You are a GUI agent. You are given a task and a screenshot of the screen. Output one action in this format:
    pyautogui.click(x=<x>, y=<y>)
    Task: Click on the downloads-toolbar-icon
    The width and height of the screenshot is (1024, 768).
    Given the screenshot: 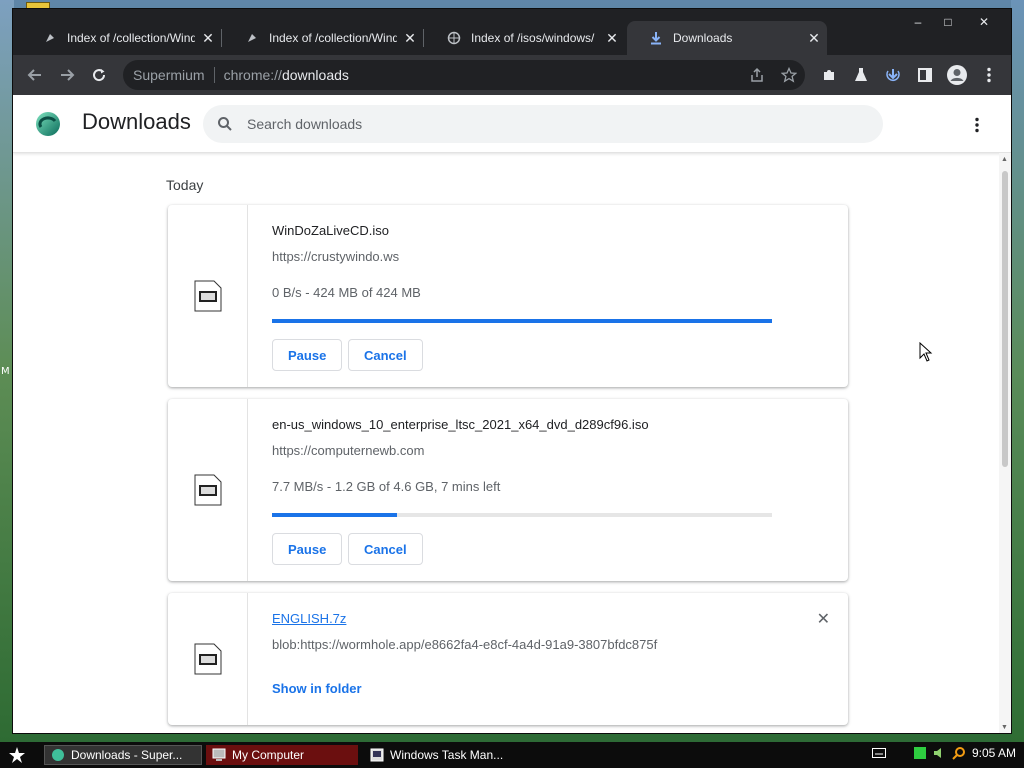 What is the action you would take?
    pyautogui.click(x=893, y=75)
    